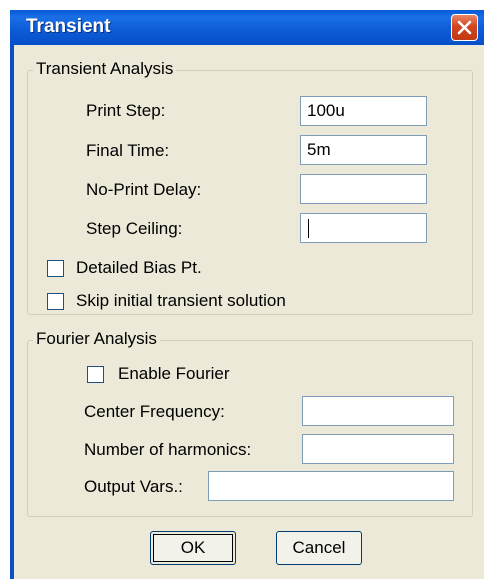 This screenshot has width=484, height=579. I want to click on no-print-delay-field, so click(363, 189).